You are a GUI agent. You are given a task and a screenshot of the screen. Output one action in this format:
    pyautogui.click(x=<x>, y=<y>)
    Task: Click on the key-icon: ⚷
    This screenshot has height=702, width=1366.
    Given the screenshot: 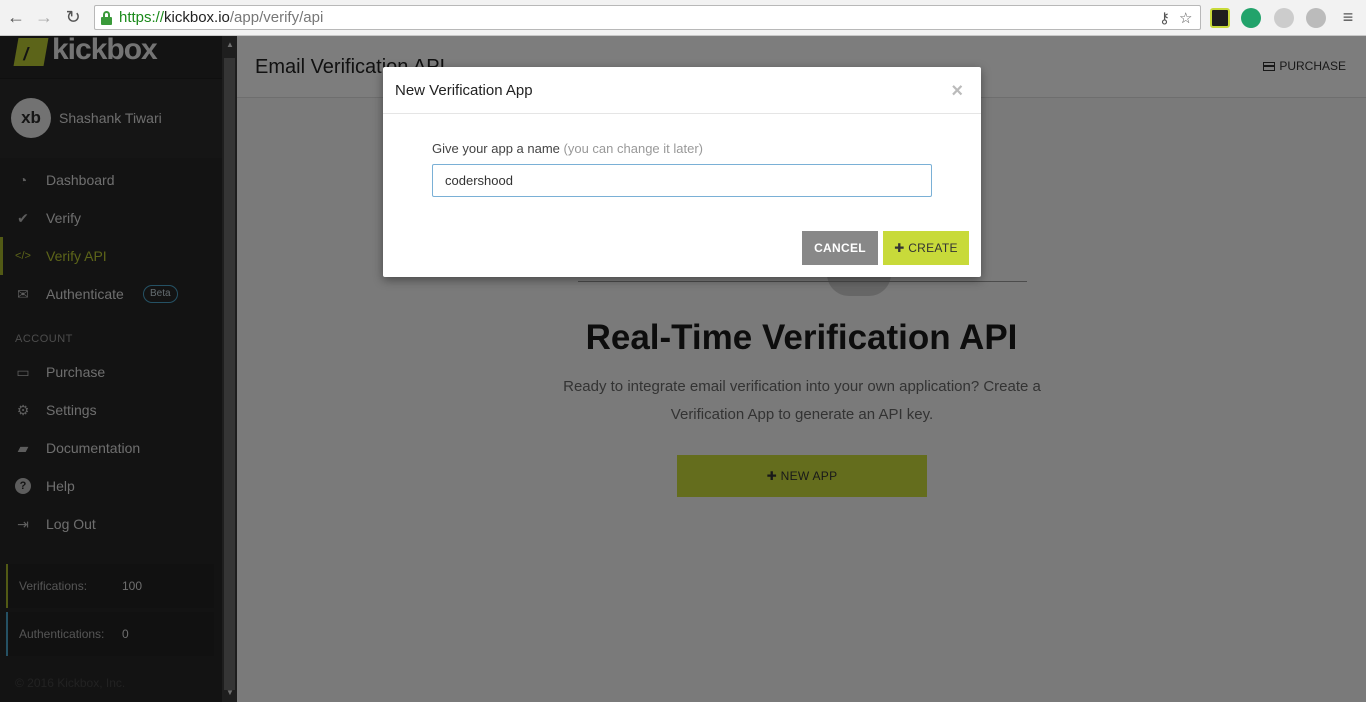 What is the action you would take?
    pyautogui.click(x=1164, y=18)
    